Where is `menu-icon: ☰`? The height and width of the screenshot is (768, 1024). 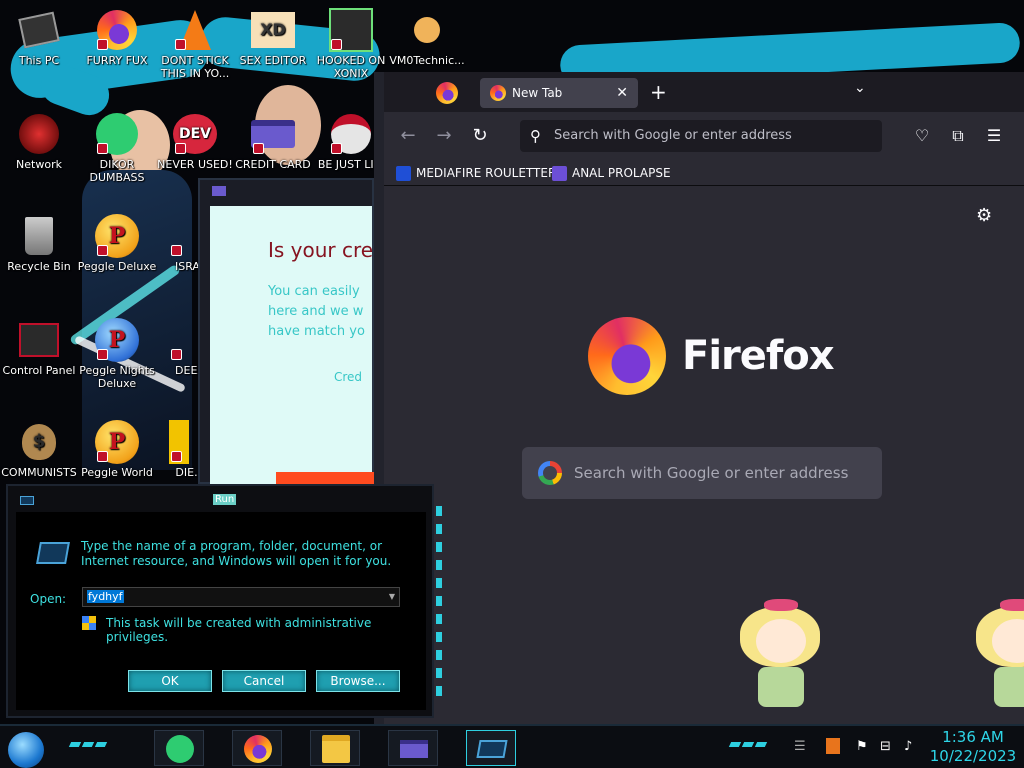 menu-icon: ☰ is located at coordinates (994, 136).